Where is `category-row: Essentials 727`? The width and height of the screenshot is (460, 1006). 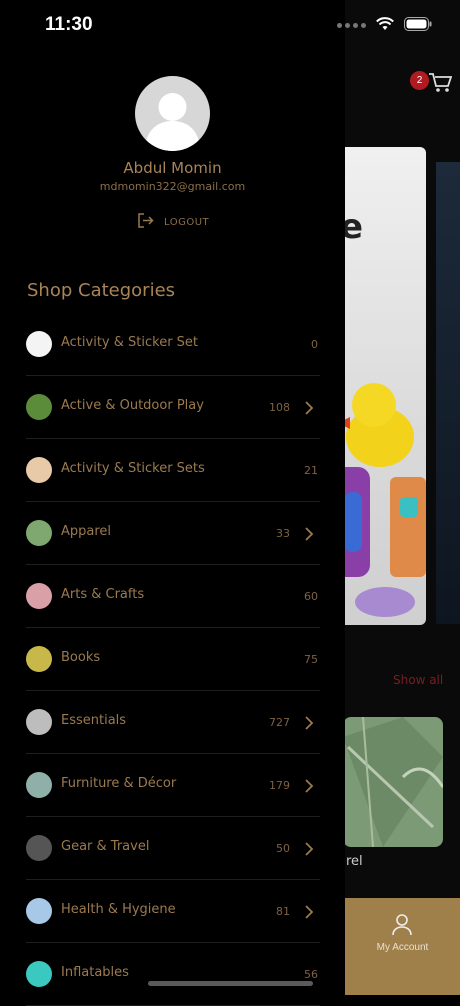
category-row: Essentials 727 is located at coordinates (173, 722).